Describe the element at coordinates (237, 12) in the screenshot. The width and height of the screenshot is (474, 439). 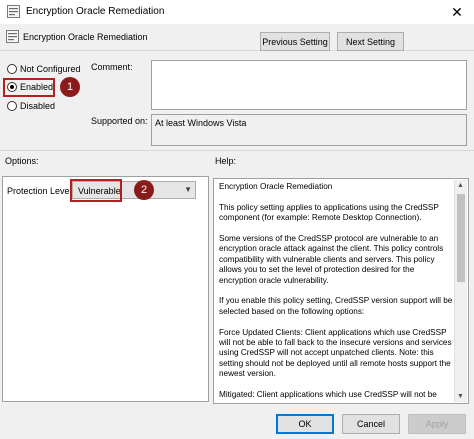
I see `title-bar: Encryption Oracle Remediation ✕` at that location.